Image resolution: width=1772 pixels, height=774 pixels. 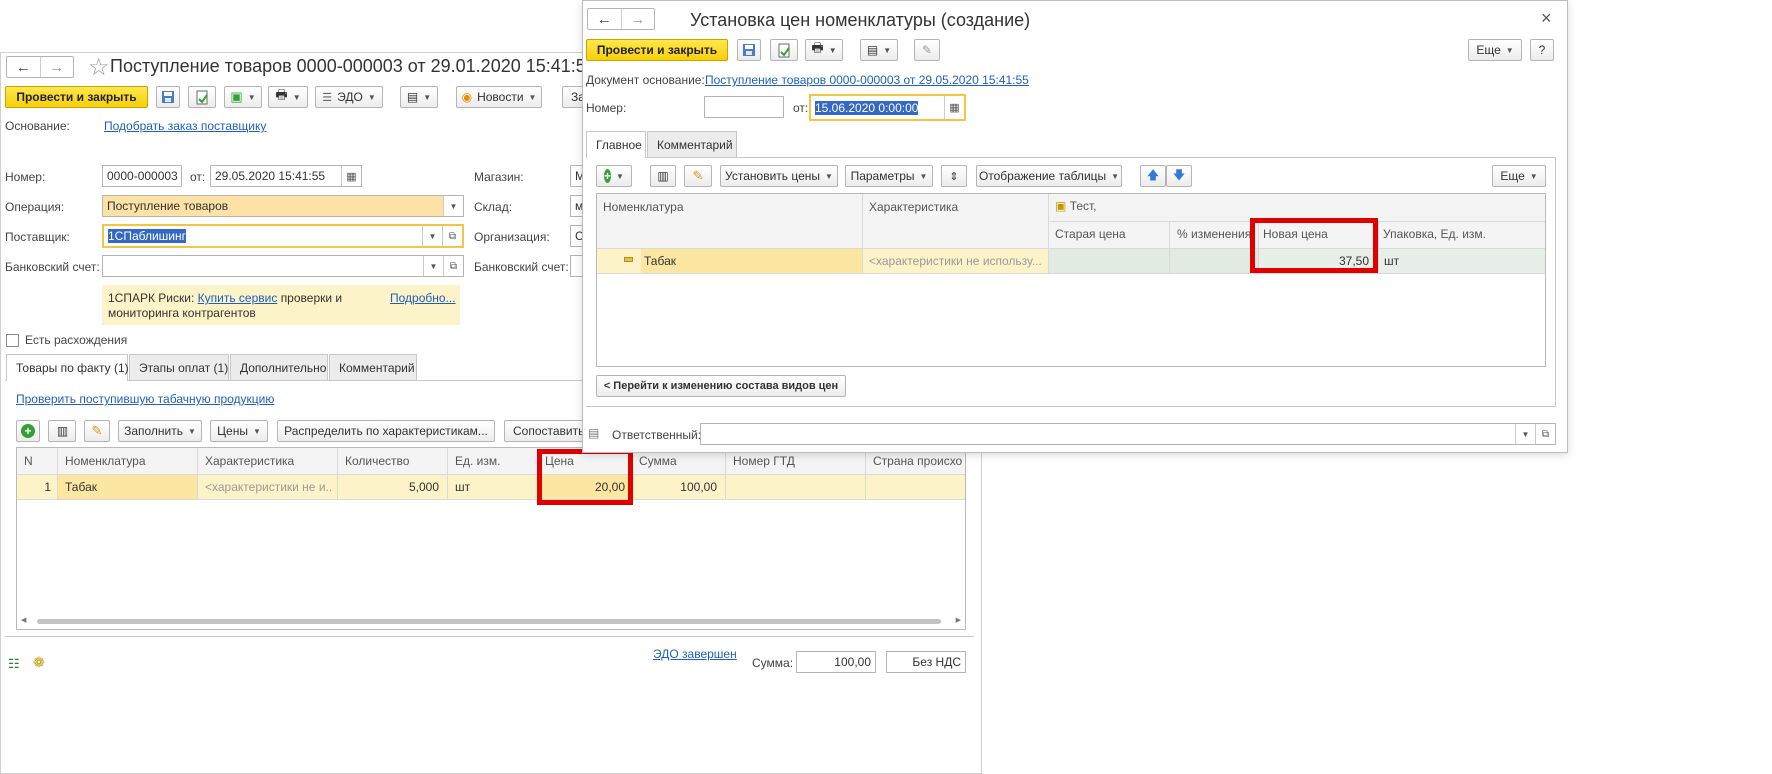 I want to click on goto-price-types-button: < Перейти к изменению состава видов цен, so click(x=721, y=386).